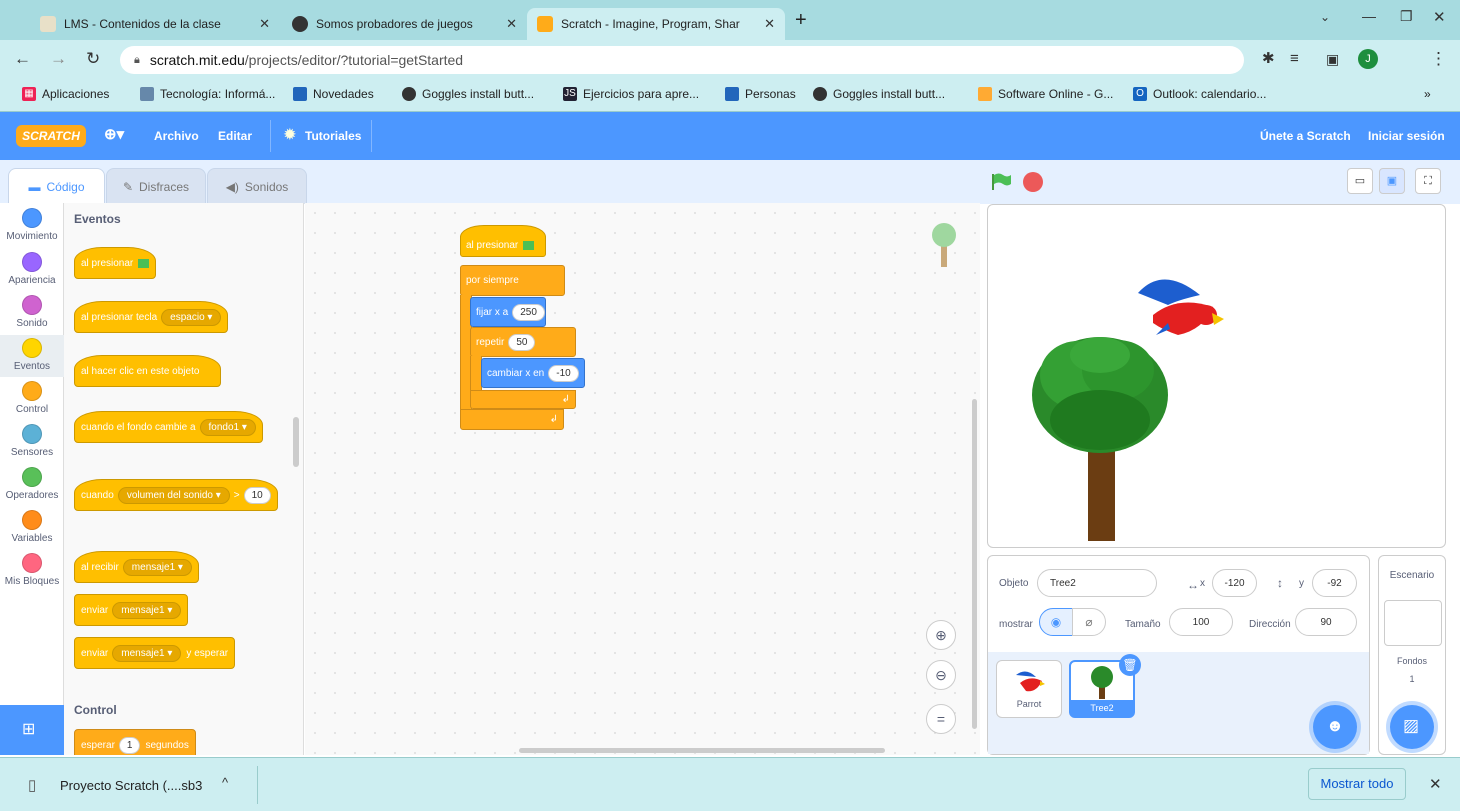  Describe the element at coordinates (156, 186) in the screenshot. I see `tab-costumes: ✎ Disfraces` at that location.